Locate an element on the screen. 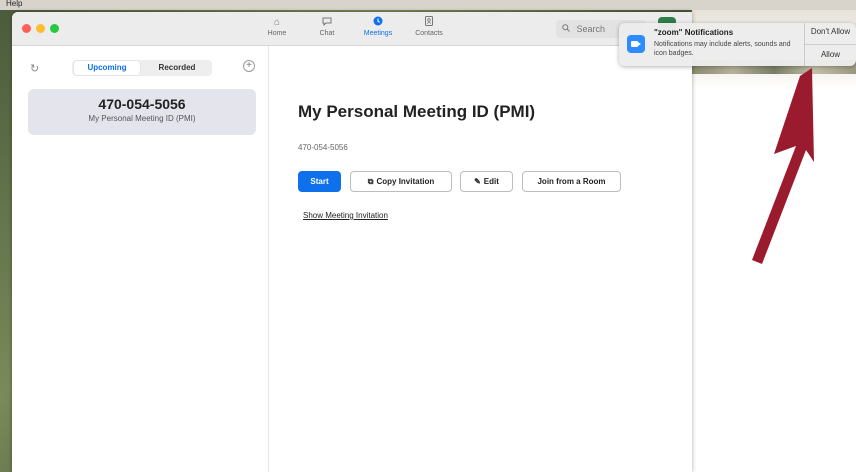 Image resolution: width=856 pixels, height=472 pixels. meeting-id-text: 470-054-5056 is located at coordinates (323, 147).